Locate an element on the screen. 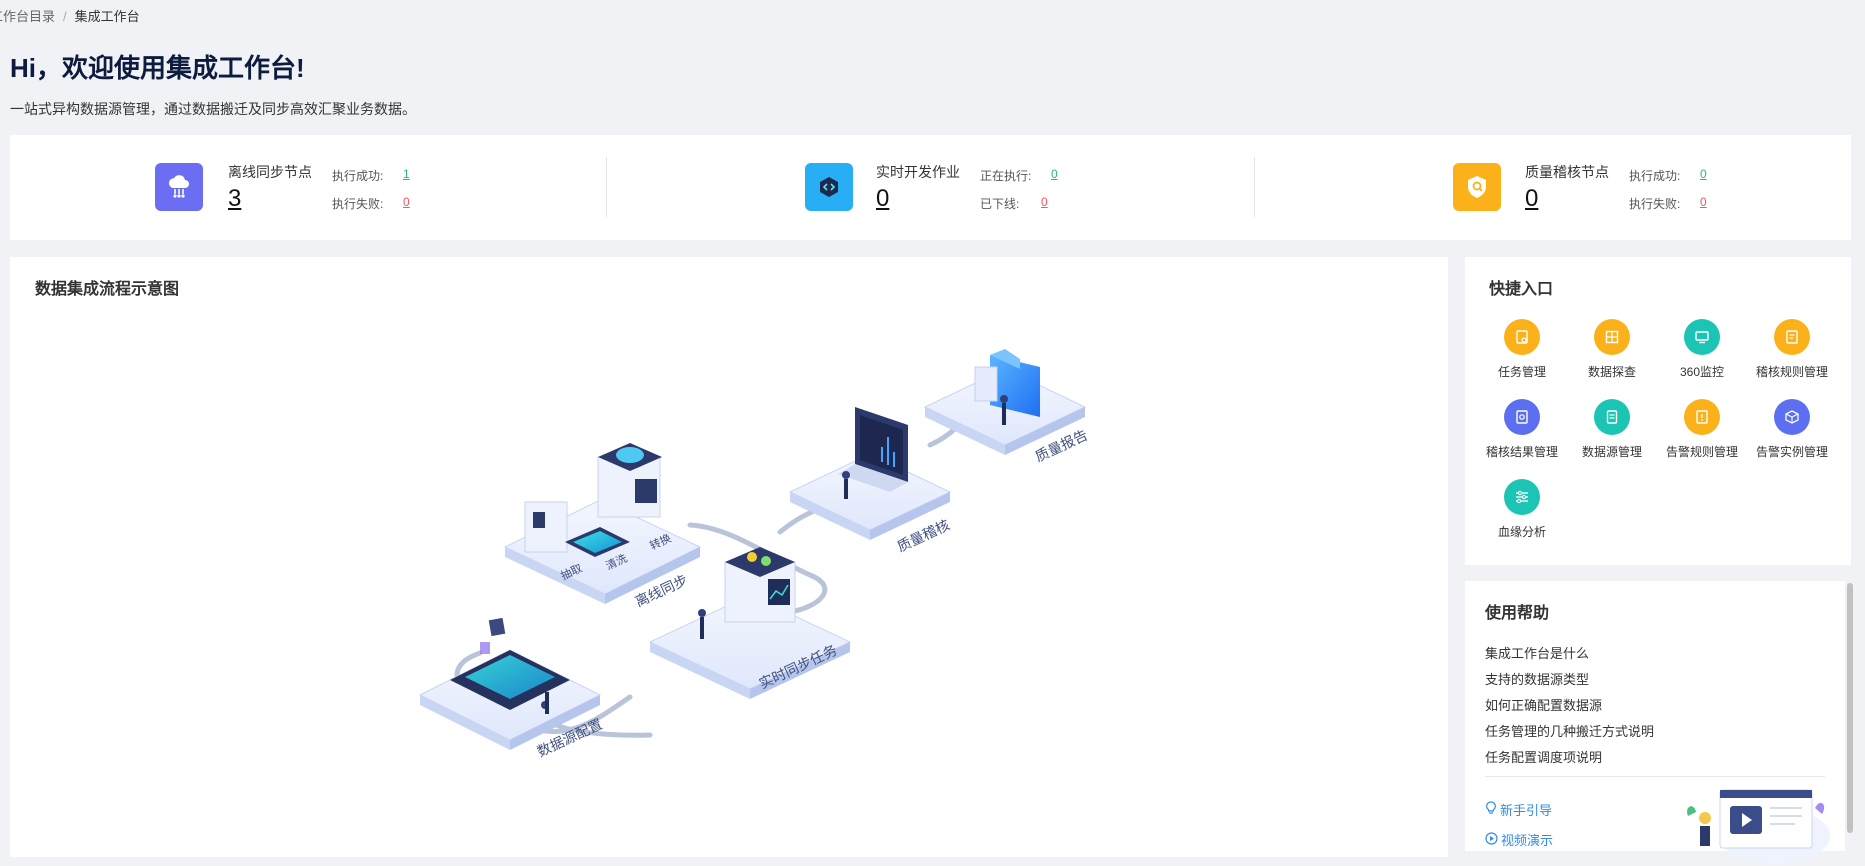 This screenshot has width=1865, height=866. quick-entry-audit-result: 稽核结果管理 is located at coordinates (1522, 429).